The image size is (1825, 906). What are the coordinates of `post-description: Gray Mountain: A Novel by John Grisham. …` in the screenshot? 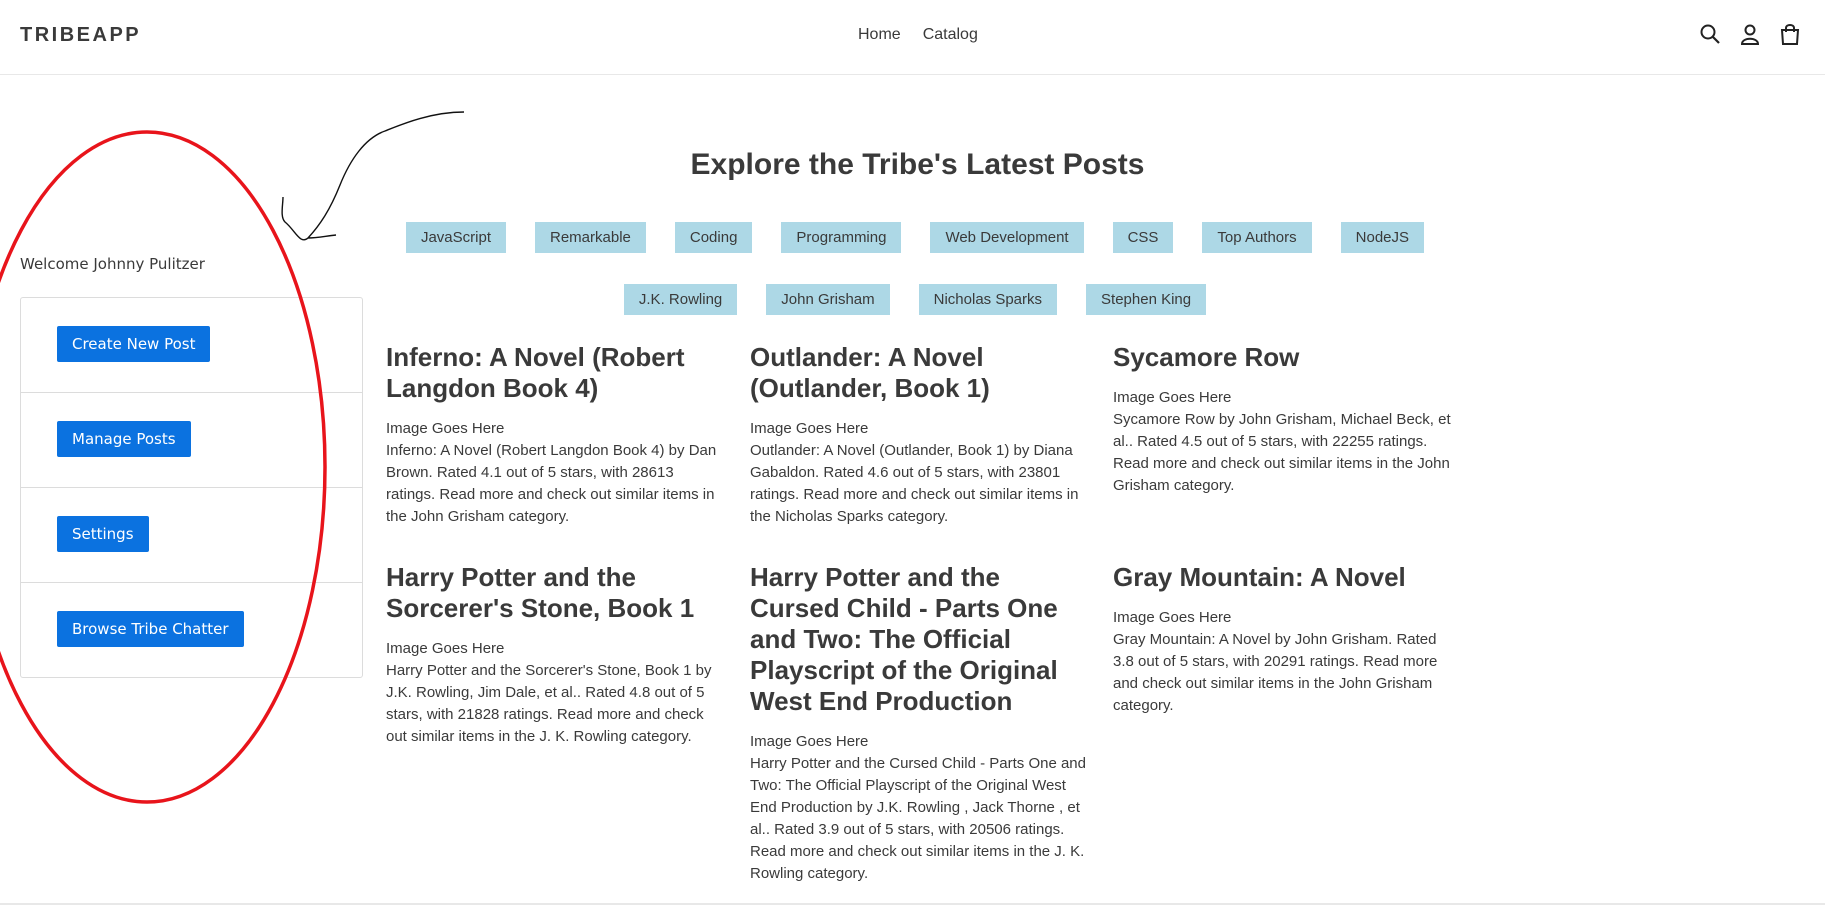 It's located at (1275, 672).